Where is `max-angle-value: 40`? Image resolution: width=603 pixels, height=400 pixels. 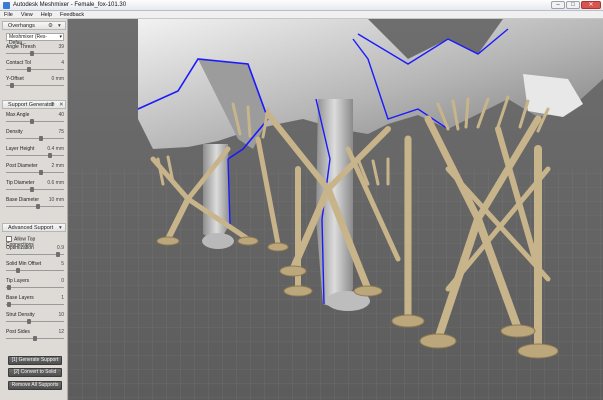
max-angle-value: 40 is located at coordinates (61, 115).